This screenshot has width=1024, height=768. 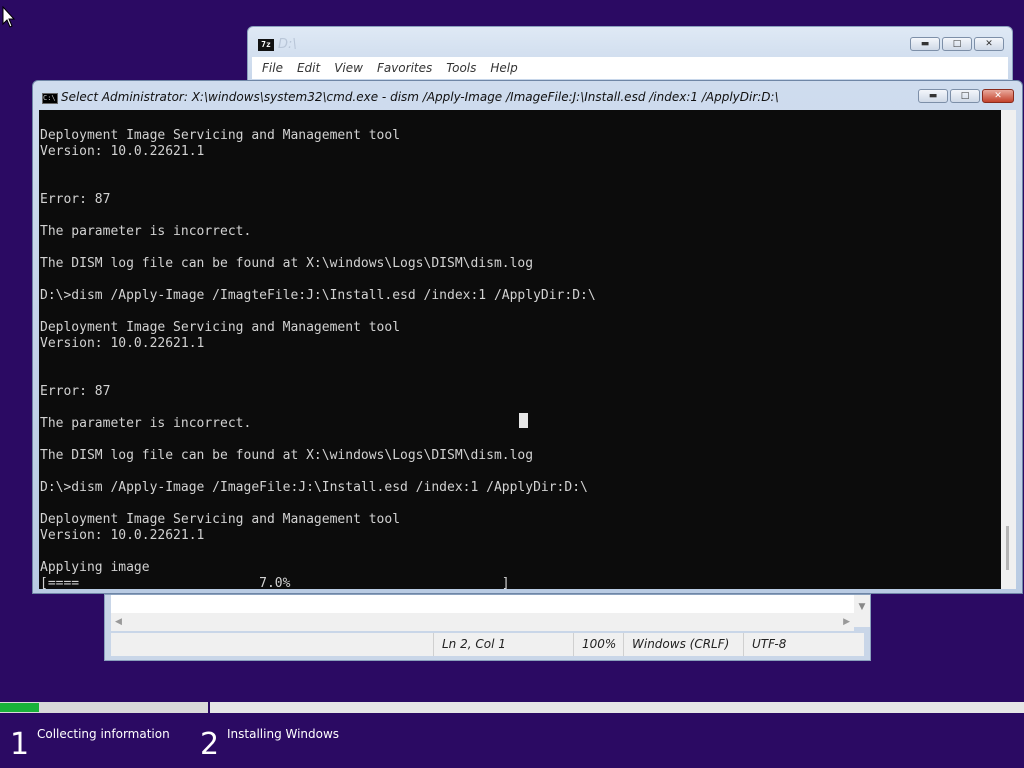 What do you see at coordinates (50, 98) in the screenshot?
I see `cmd-app-icon: C:\` at bounding box center [50, 98].